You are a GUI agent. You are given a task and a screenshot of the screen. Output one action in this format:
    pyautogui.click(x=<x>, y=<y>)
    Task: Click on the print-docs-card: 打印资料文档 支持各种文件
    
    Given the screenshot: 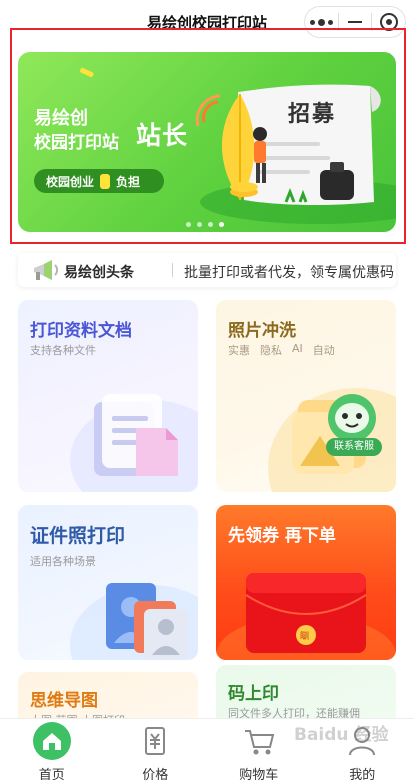 What is the action you would take?
    pyautogui.click(x=108, y=396)
    